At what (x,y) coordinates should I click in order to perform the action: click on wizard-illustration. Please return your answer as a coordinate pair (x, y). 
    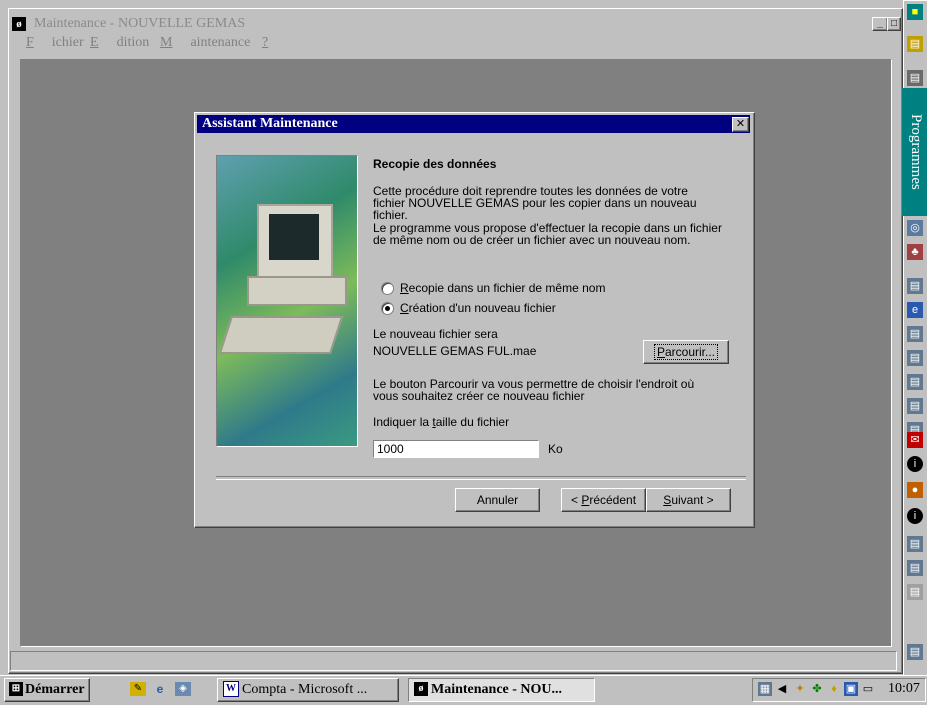
    Looking at the image, I should click on (287, 301).